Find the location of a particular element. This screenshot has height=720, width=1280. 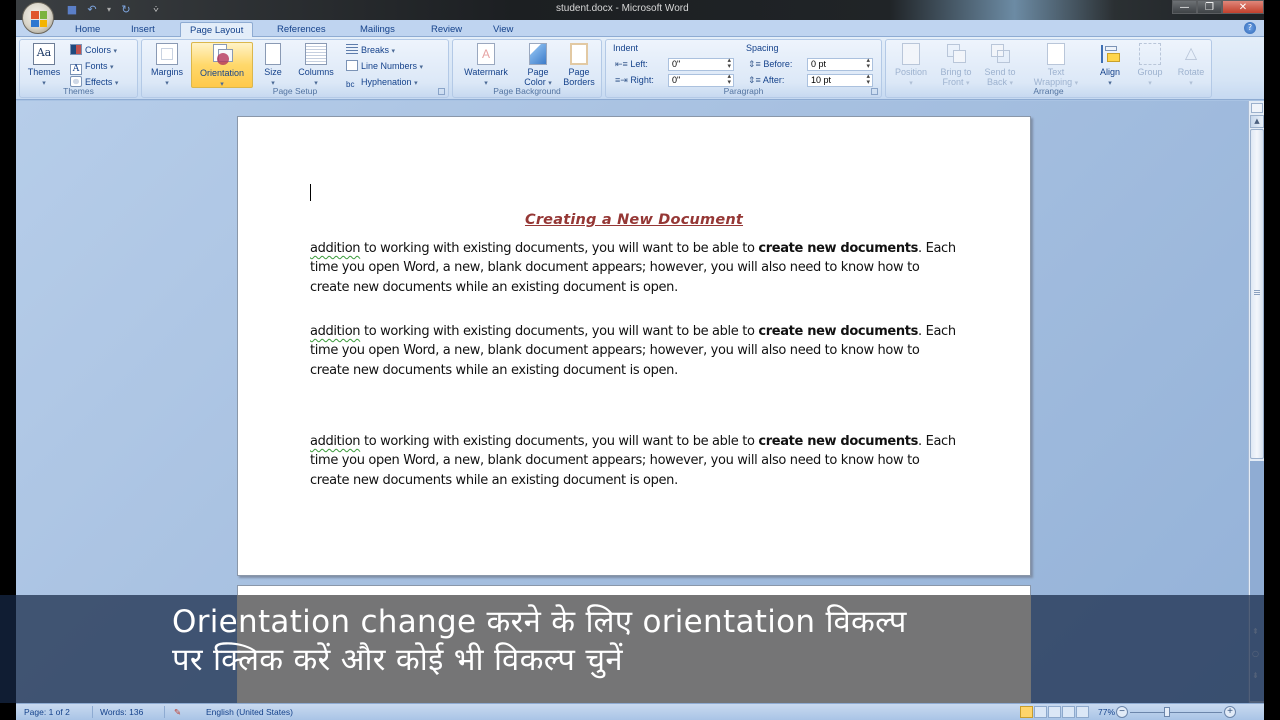

tab-insert: Insert is located at coordinates (143, 29).